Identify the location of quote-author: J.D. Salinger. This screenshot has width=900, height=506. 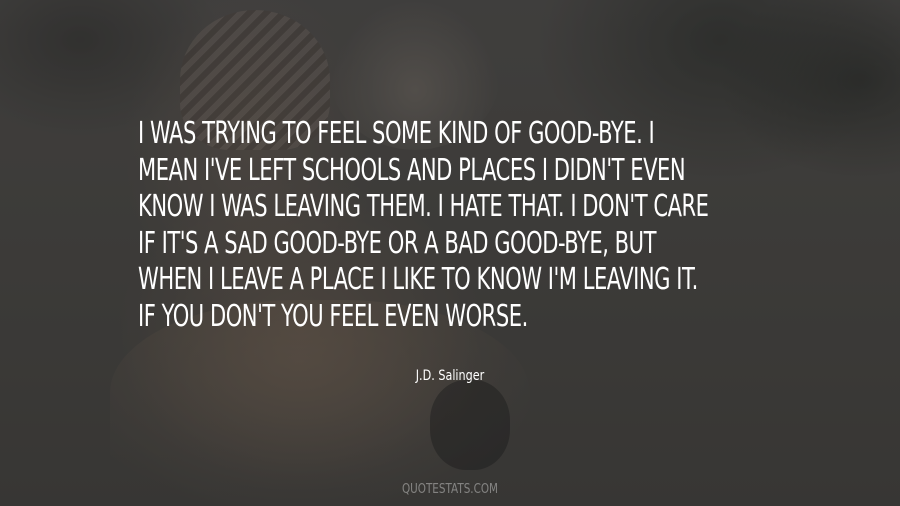
(450, 376).